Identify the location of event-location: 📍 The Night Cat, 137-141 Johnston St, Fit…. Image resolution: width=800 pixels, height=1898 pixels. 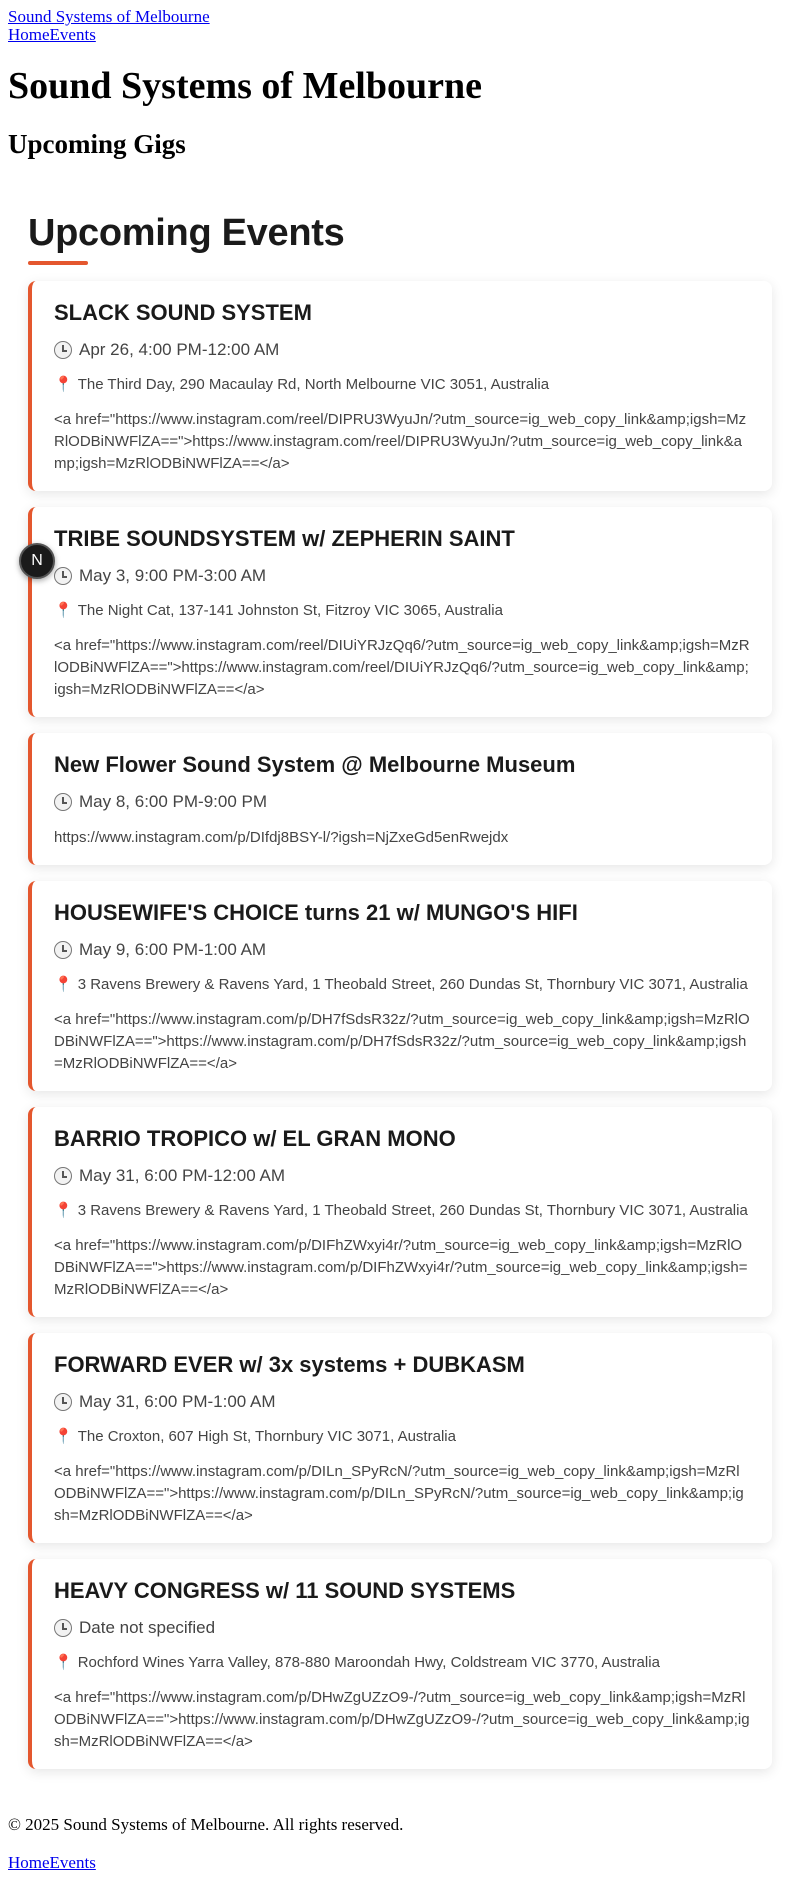
(402, 611).